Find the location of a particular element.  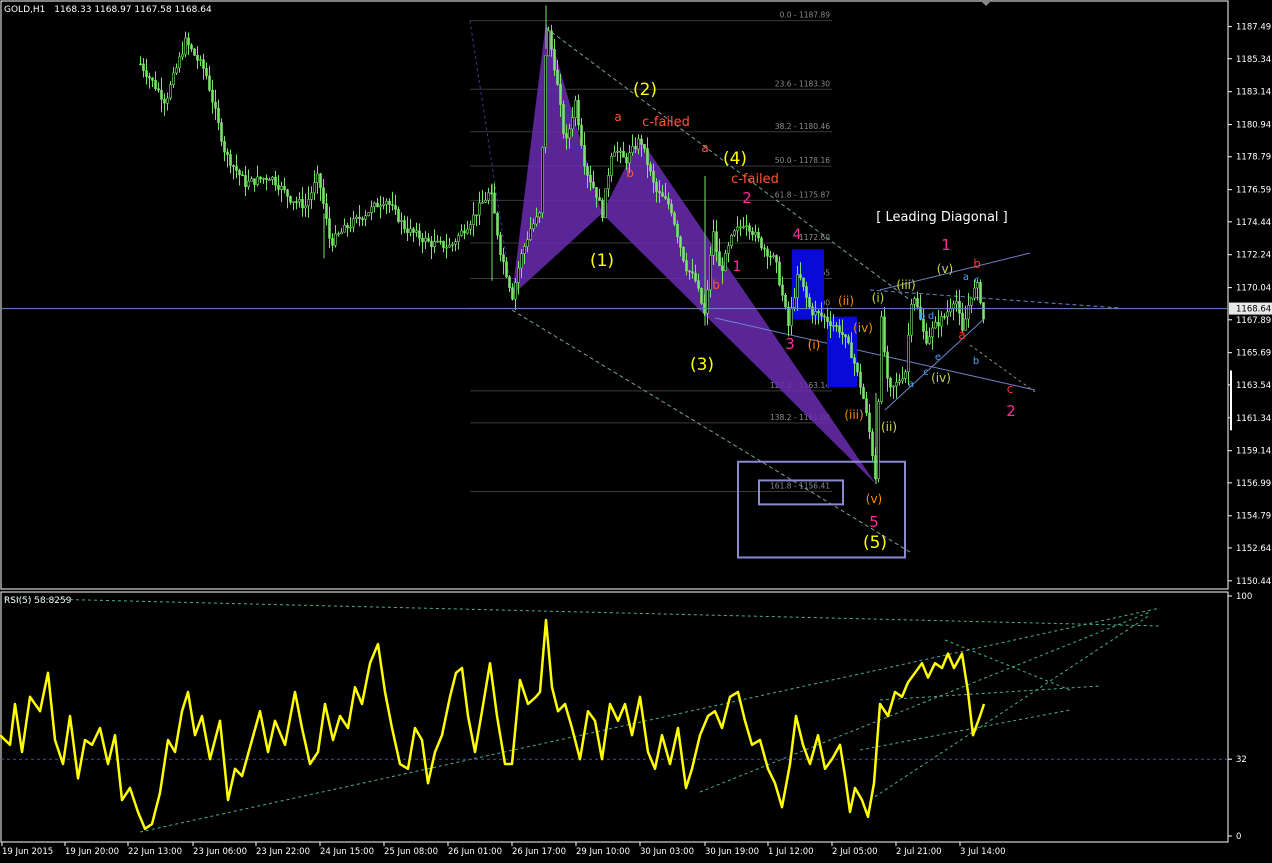

chart-shift-marker is located at coordinates (986, 3).